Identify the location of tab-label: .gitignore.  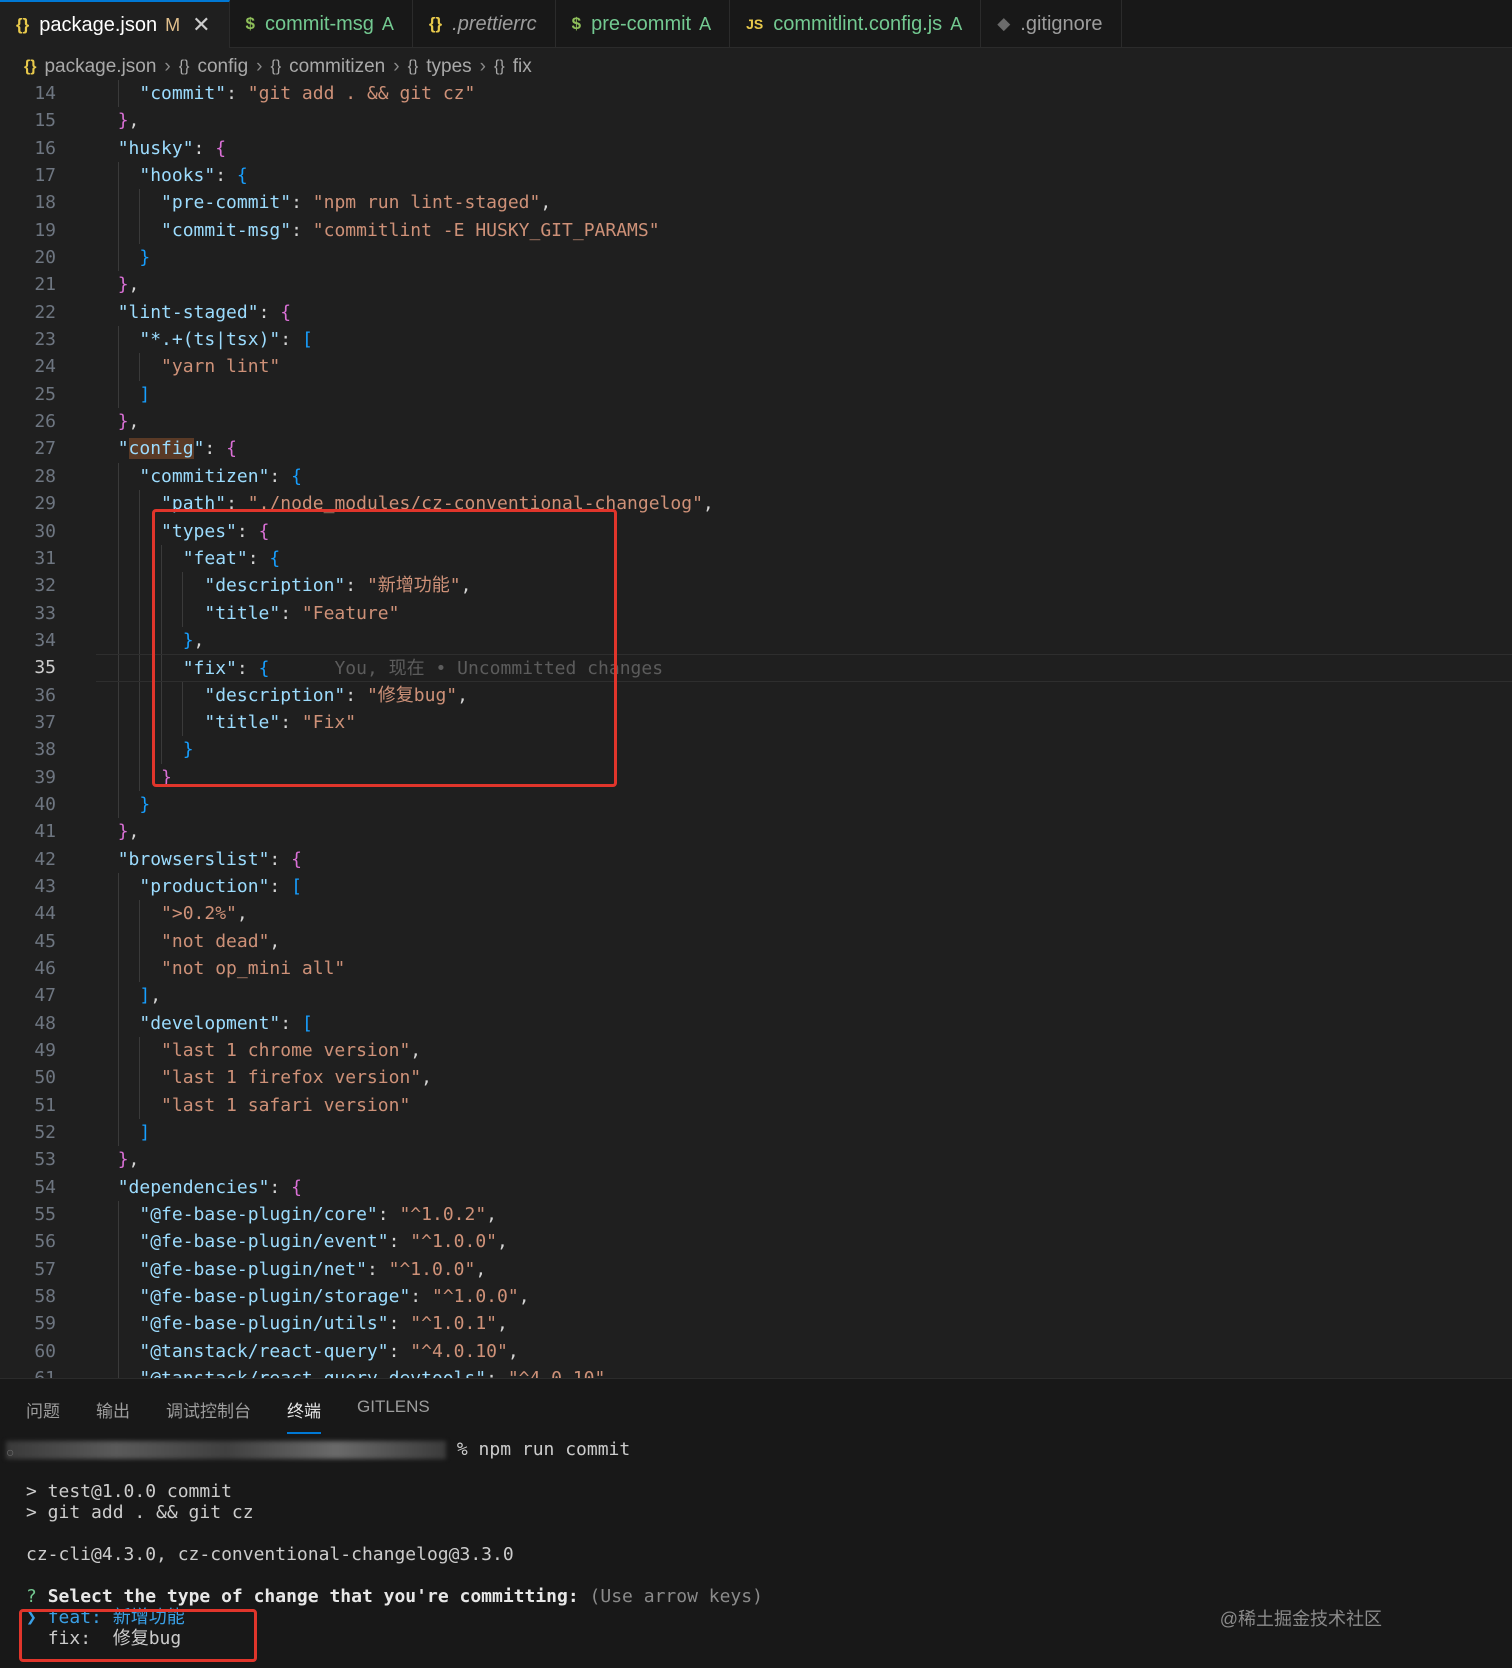
(1061, 23).